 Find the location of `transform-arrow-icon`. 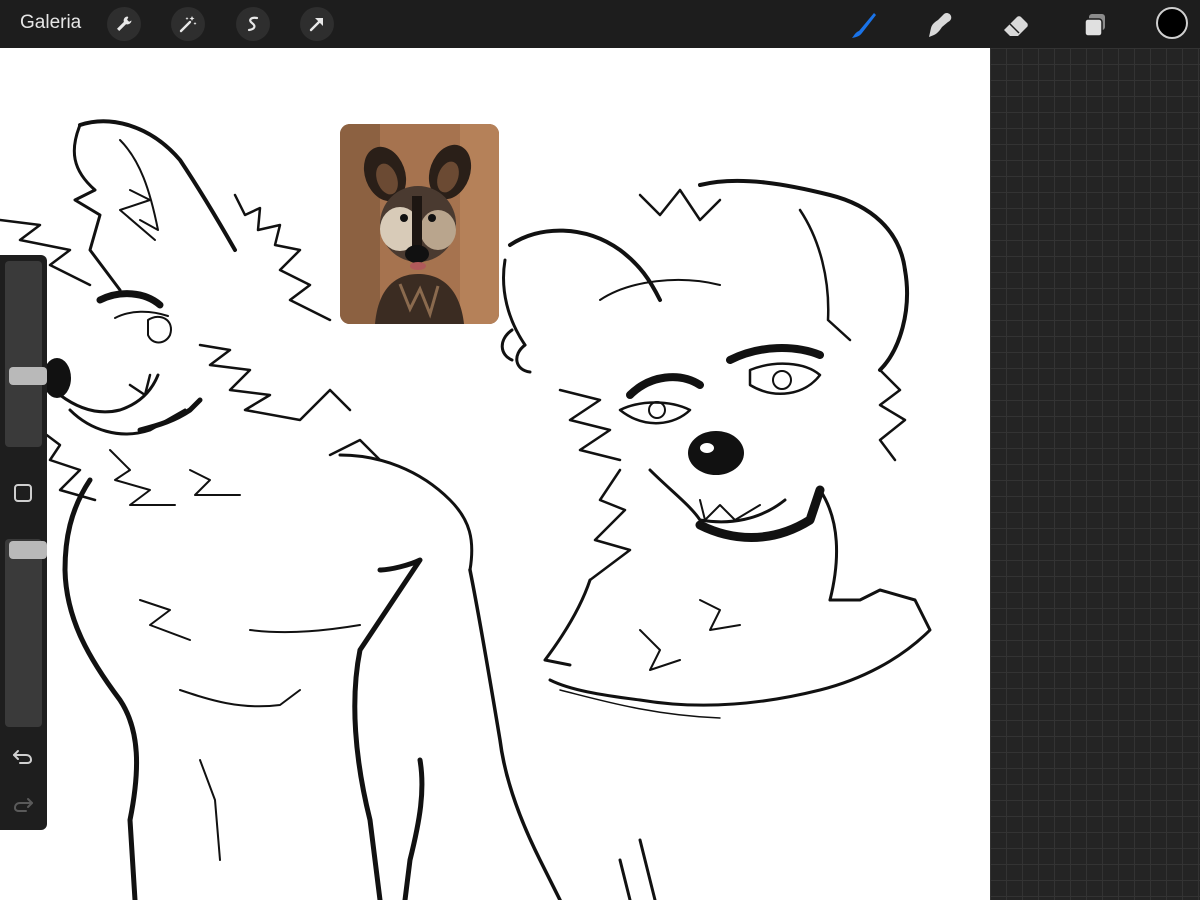

transform-arrow-icon is located at coordinates (317, 24).